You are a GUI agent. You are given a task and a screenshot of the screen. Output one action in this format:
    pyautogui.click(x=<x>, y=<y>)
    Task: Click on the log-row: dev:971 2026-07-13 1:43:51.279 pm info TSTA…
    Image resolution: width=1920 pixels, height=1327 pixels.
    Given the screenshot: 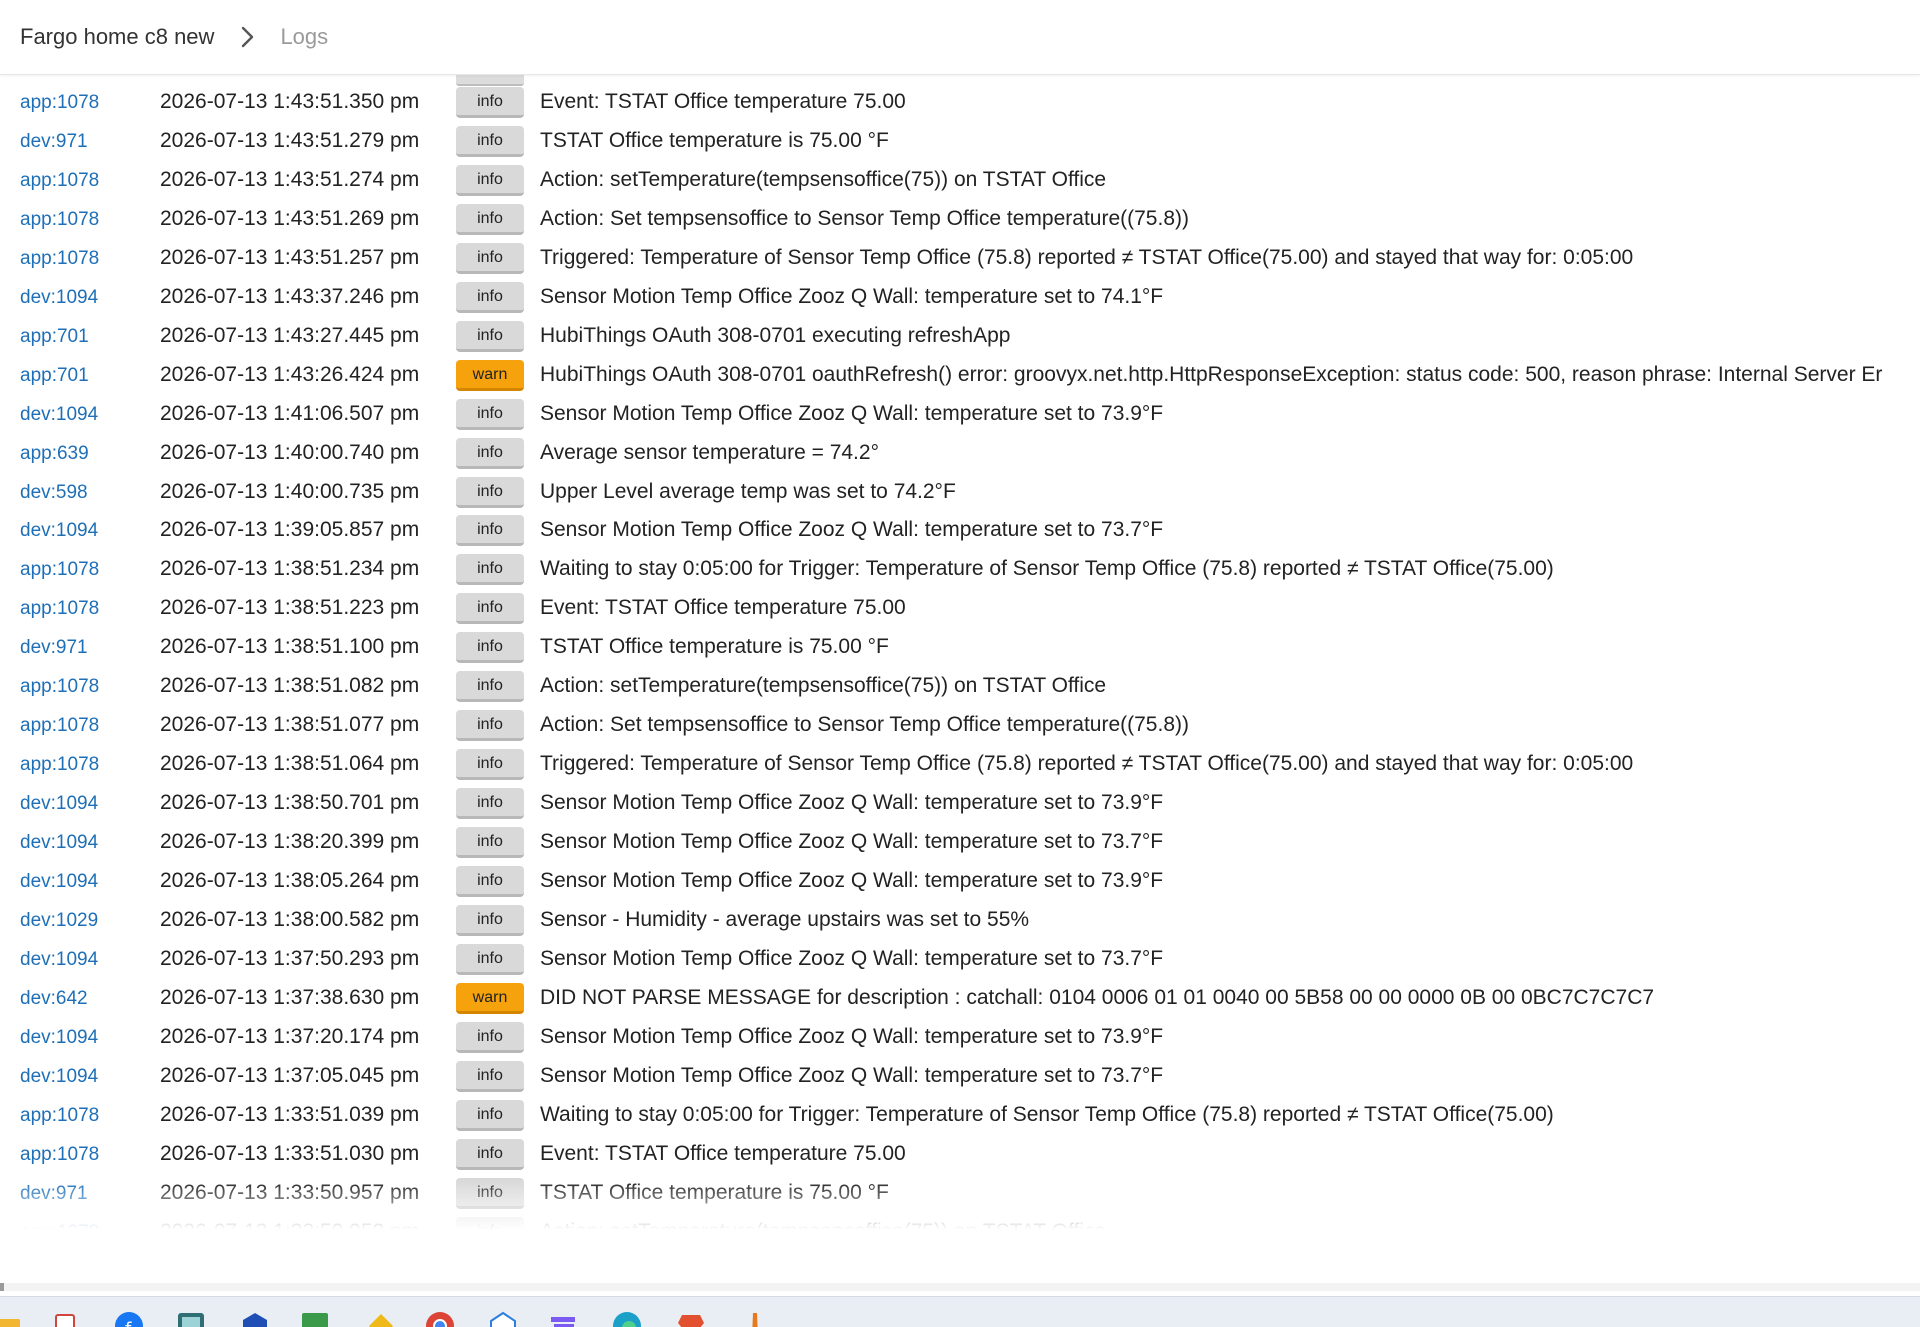 What is the action you would take?
    pyautogui.click(x=960, y=142)
    